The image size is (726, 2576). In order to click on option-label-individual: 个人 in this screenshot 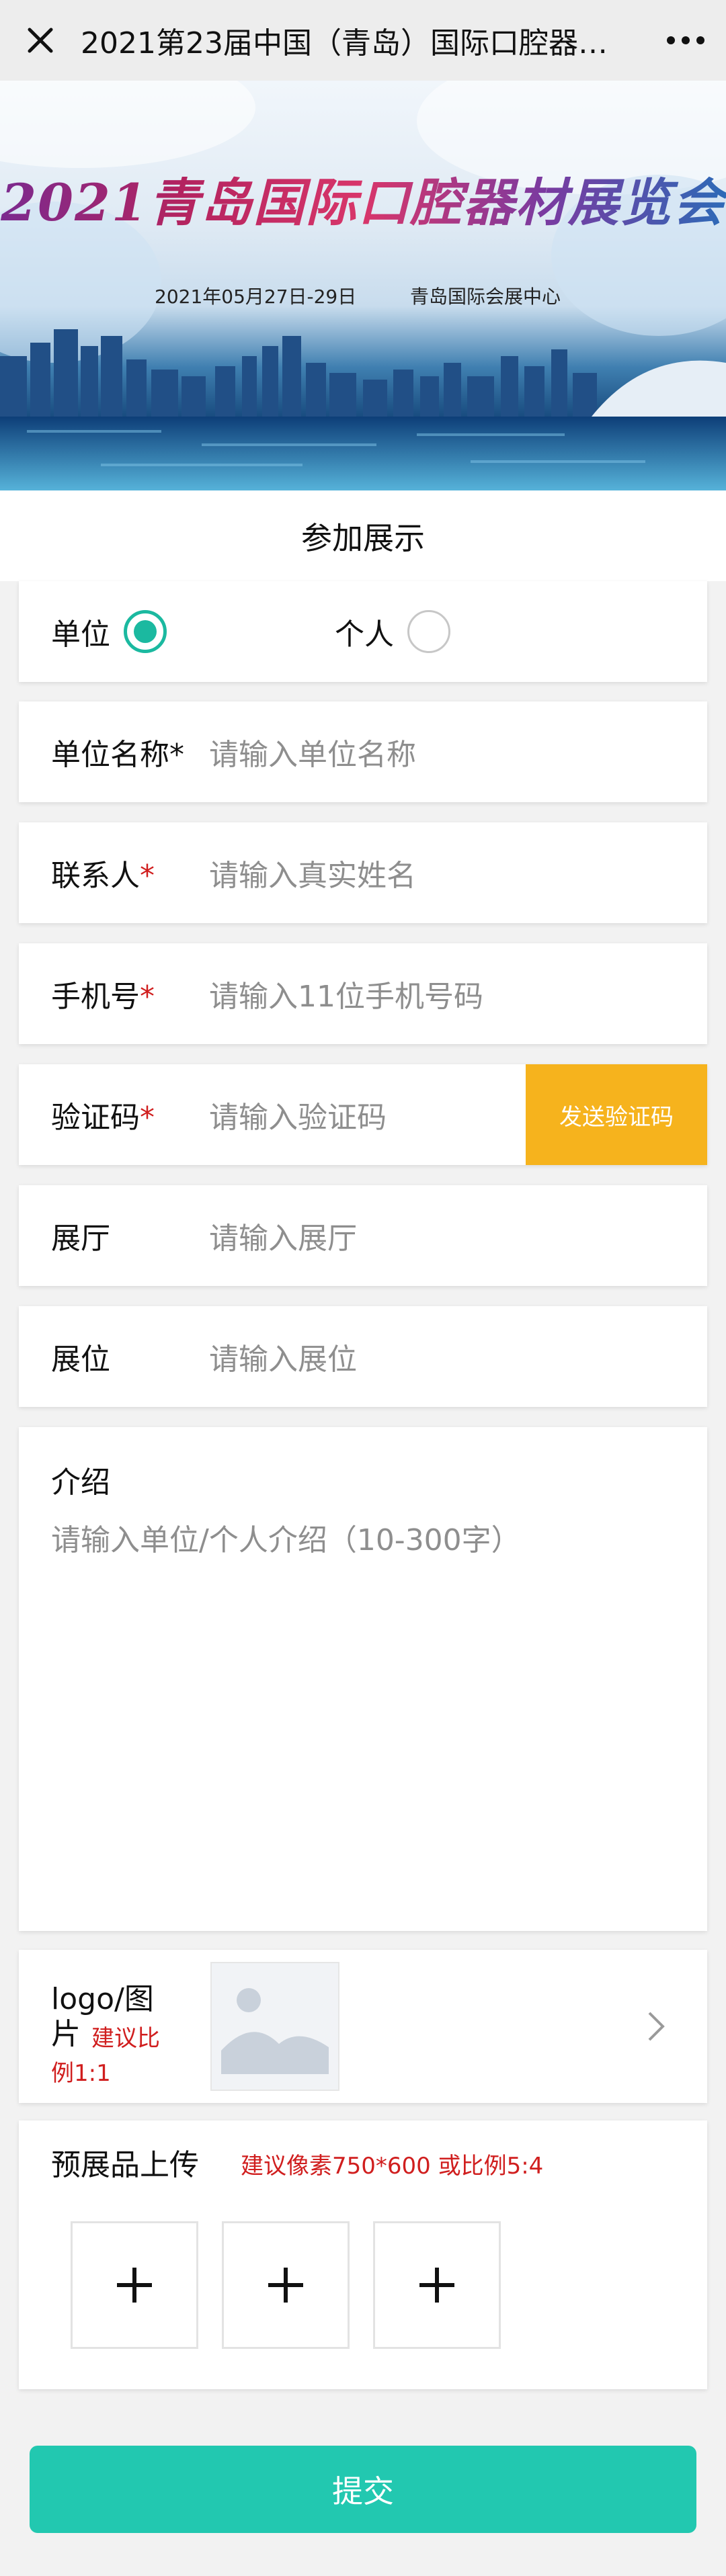, I will do `click(364, 634)`.